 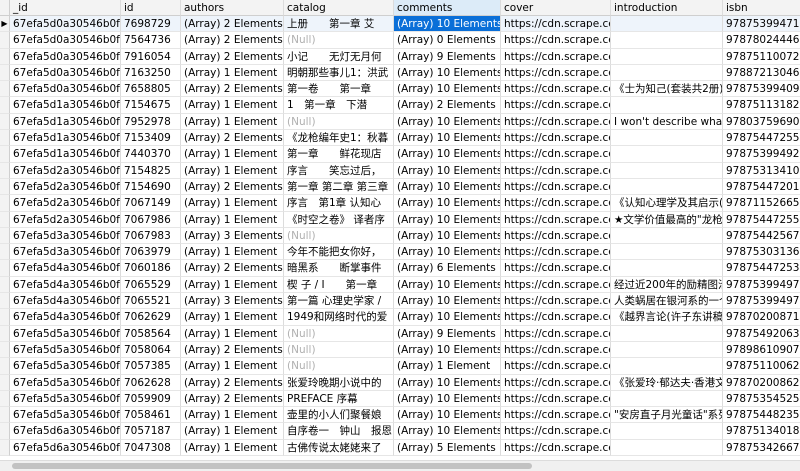 What do you see at coordinates (667, 317) in the screenshot?
I see `cell-introduction: 《越界言论(许子东讲稿(第` at bounding box center [667, 317].